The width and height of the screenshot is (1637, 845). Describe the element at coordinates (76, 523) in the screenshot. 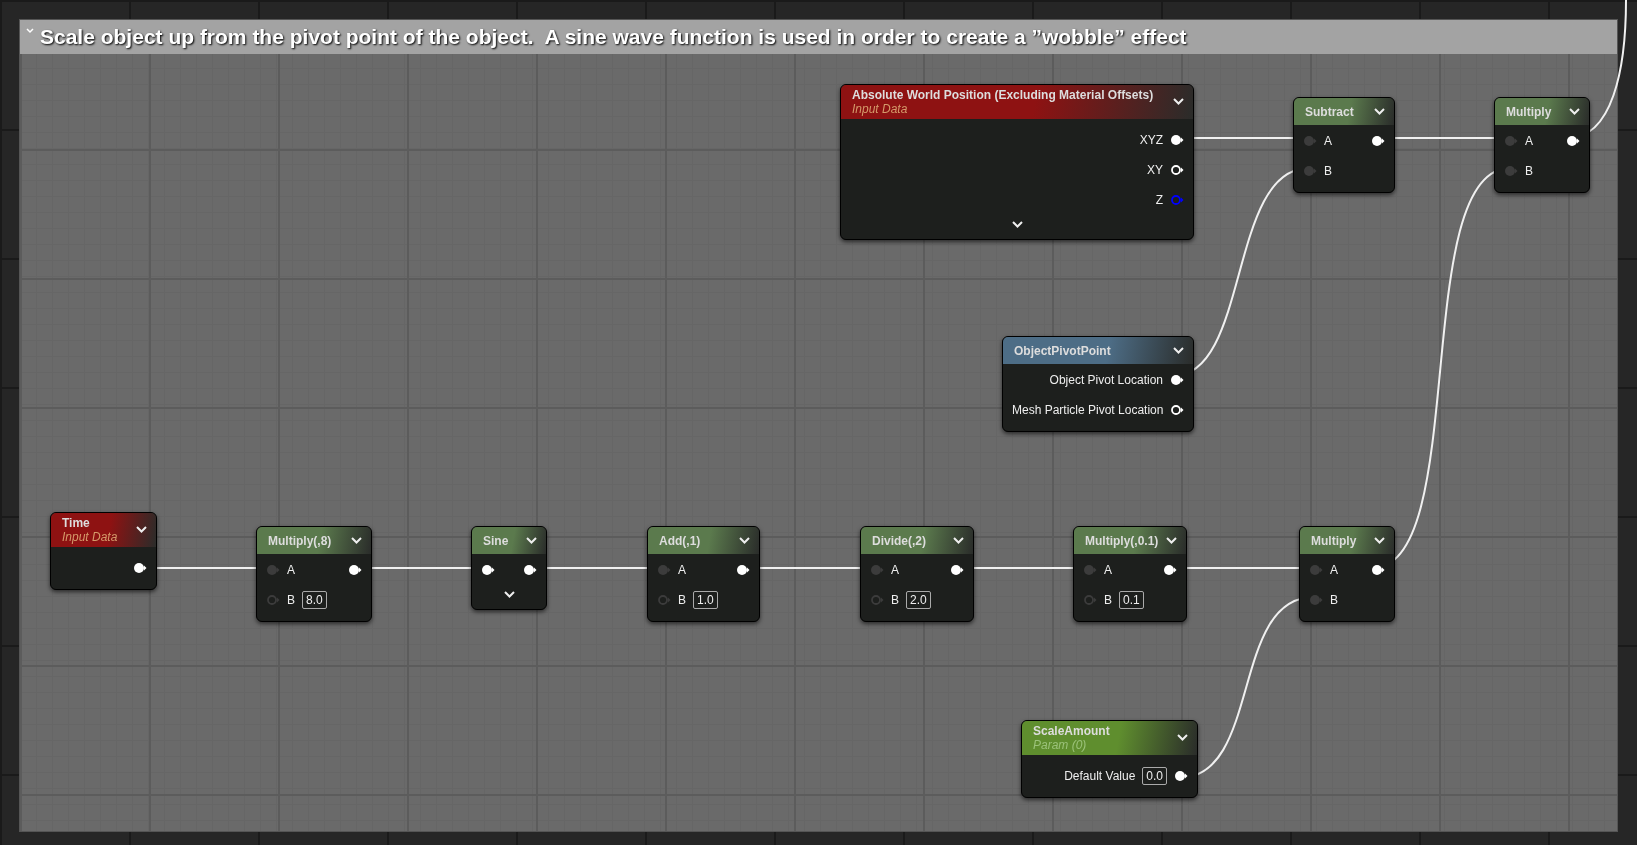

I see `node-title: Time` at that location.